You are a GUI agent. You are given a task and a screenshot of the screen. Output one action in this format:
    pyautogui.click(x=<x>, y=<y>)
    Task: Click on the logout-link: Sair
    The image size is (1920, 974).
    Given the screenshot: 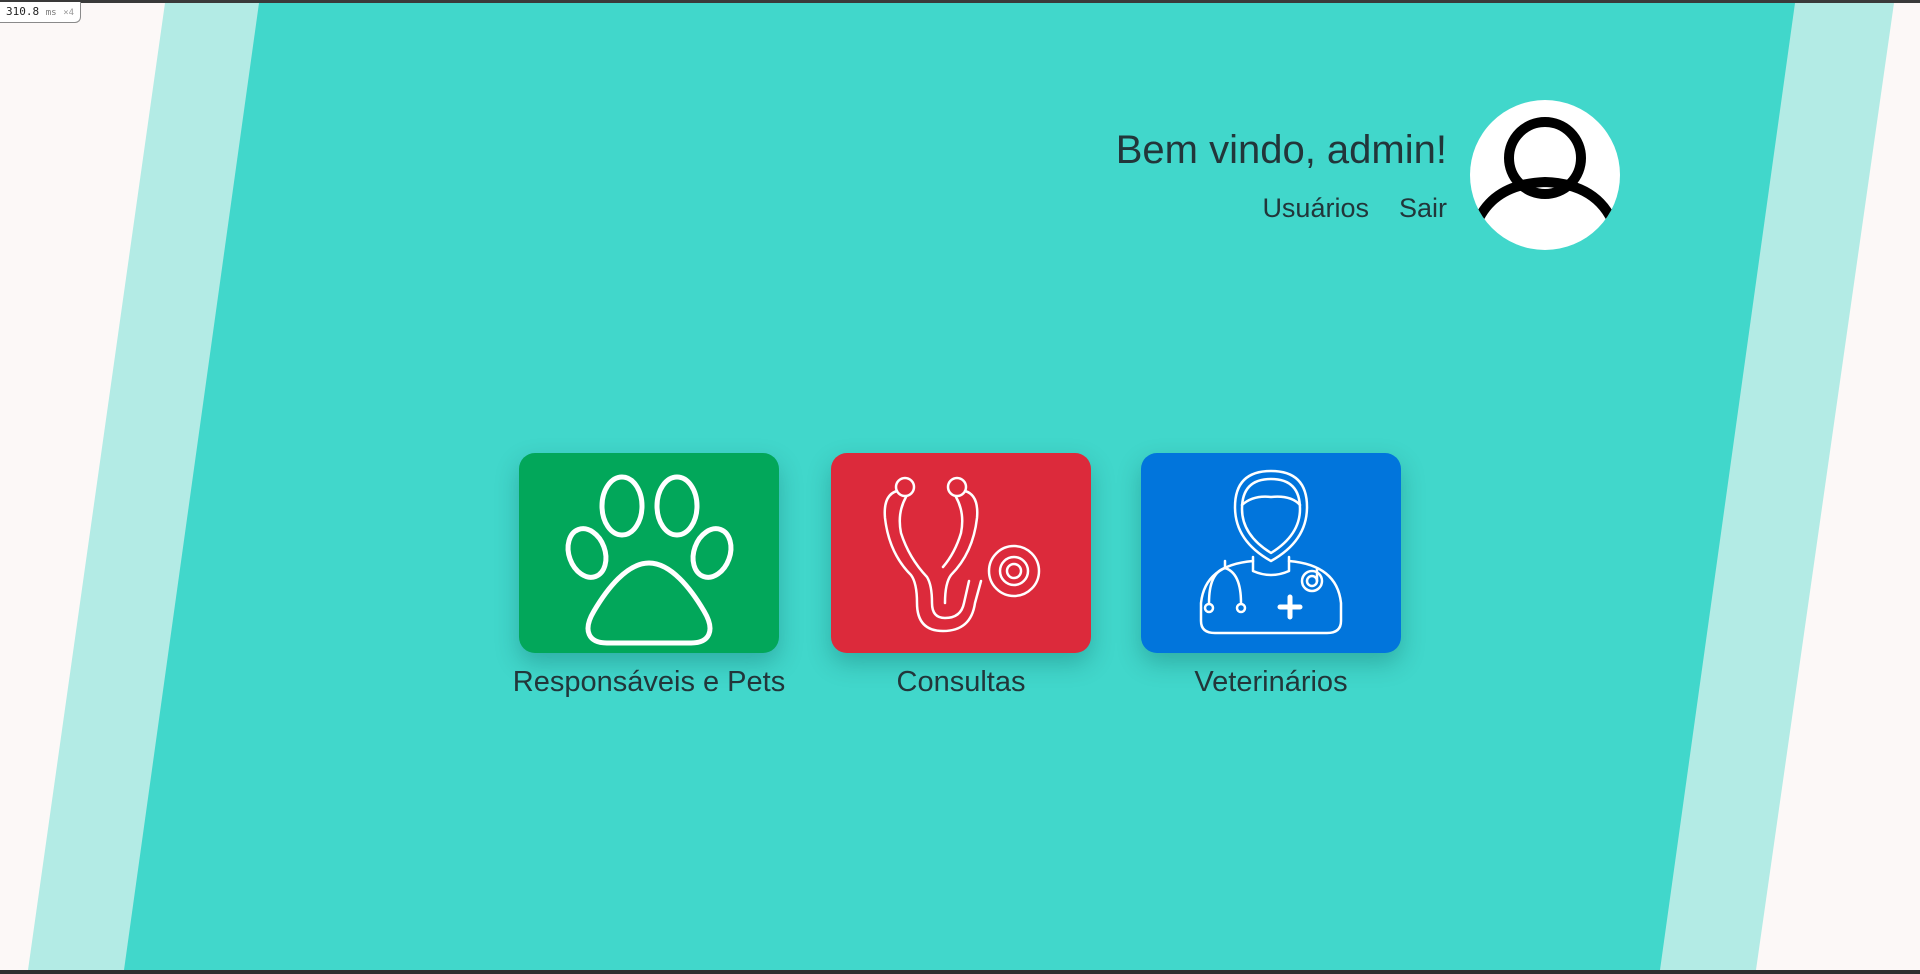 What is the action you would take?
    pyautogui.click(x=1423, y=208)
    